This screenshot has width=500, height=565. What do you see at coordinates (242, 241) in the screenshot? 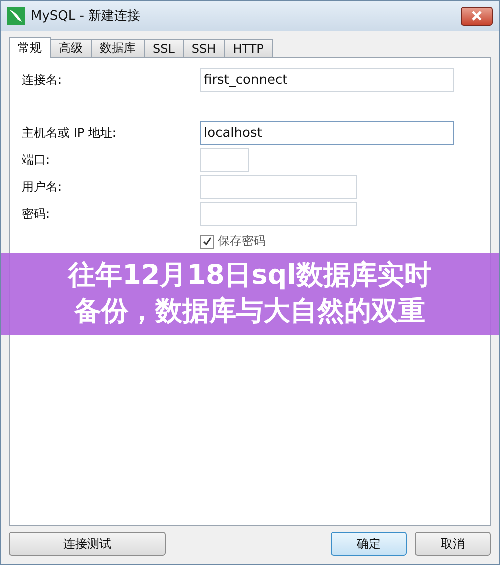
I see `checkbox-label: 保存密码` at bounding box center [242, 241].